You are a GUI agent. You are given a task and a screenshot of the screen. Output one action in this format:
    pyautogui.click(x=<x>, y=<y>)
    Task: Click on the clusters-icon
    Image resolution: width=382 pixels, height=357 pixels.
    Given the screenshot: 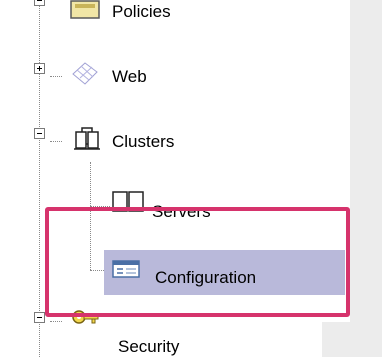 What is the action you would take?
    pyautogui.click(x=87, y=138)
    